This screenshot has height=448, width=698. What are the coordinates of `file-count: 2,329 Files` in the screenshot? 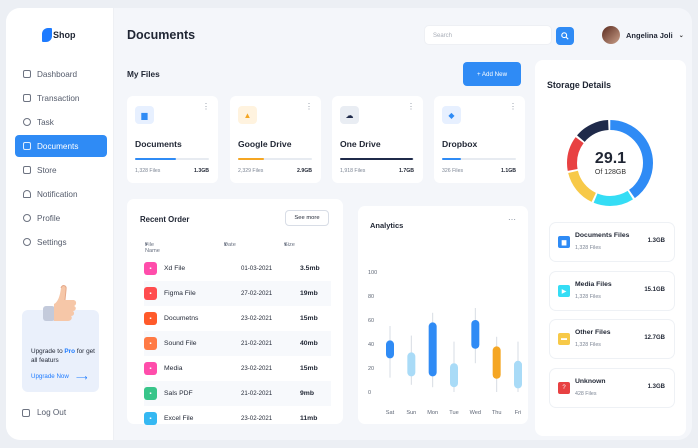 It's located at (251, 171).